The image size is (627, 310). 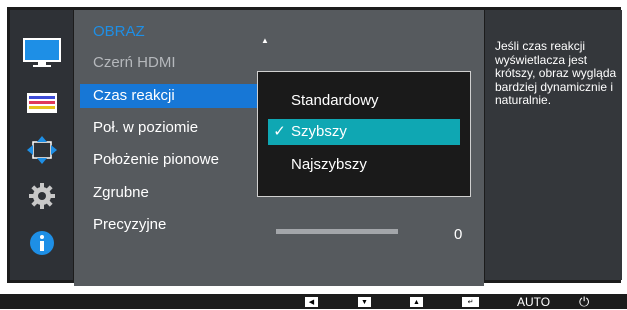 What do you see at coordinates (42, 103) in the screenshot?
I see `color-bars-icon` at bounding box center [42, 103].